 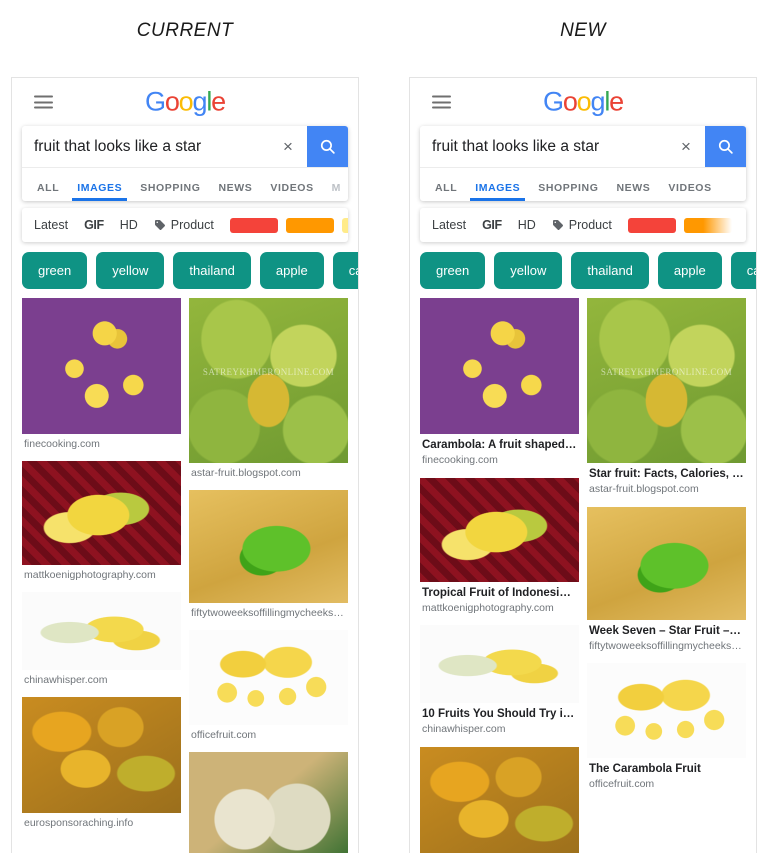 I want to click on tab-bar: ALL IMAGES SHOPPING NEWS VIDEOS M, so click(x=185, y=184).